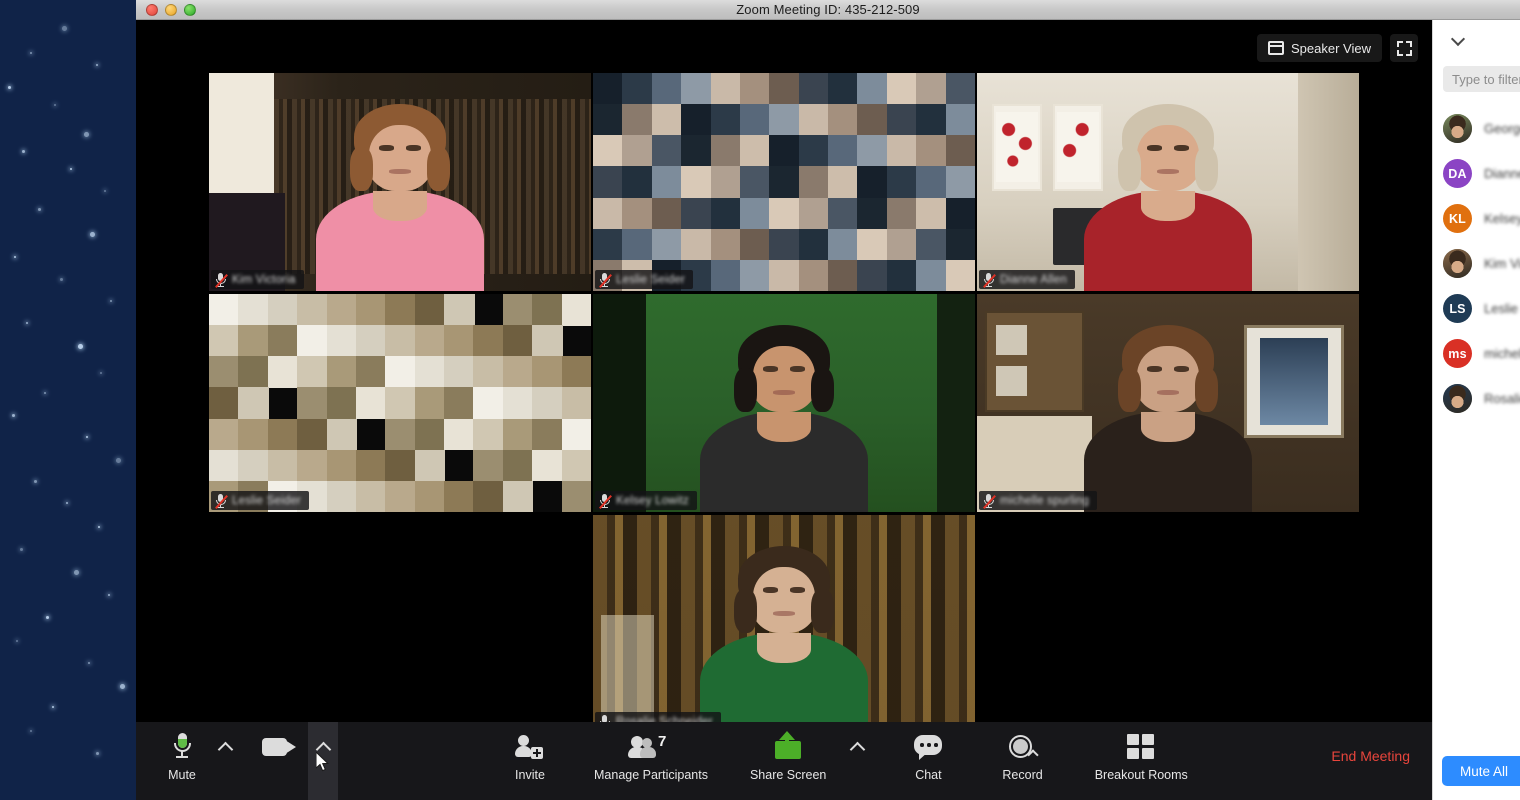  What do you see at coordinates (1457, 308) in the screenshot?
I see `avatar: LS` at bounding box center [1457, 308].